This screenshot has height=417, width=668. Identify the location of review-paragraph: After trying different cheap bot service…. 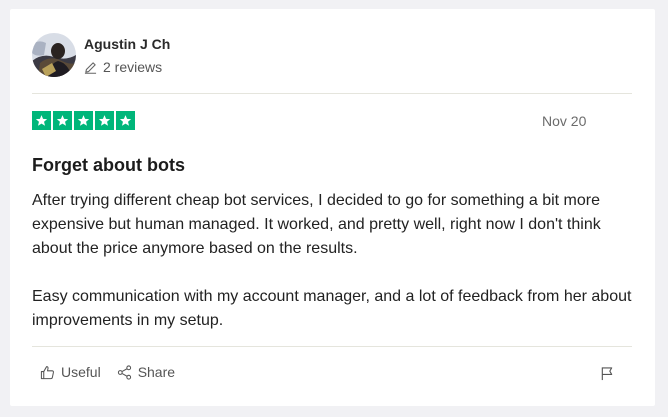
(316, 224).